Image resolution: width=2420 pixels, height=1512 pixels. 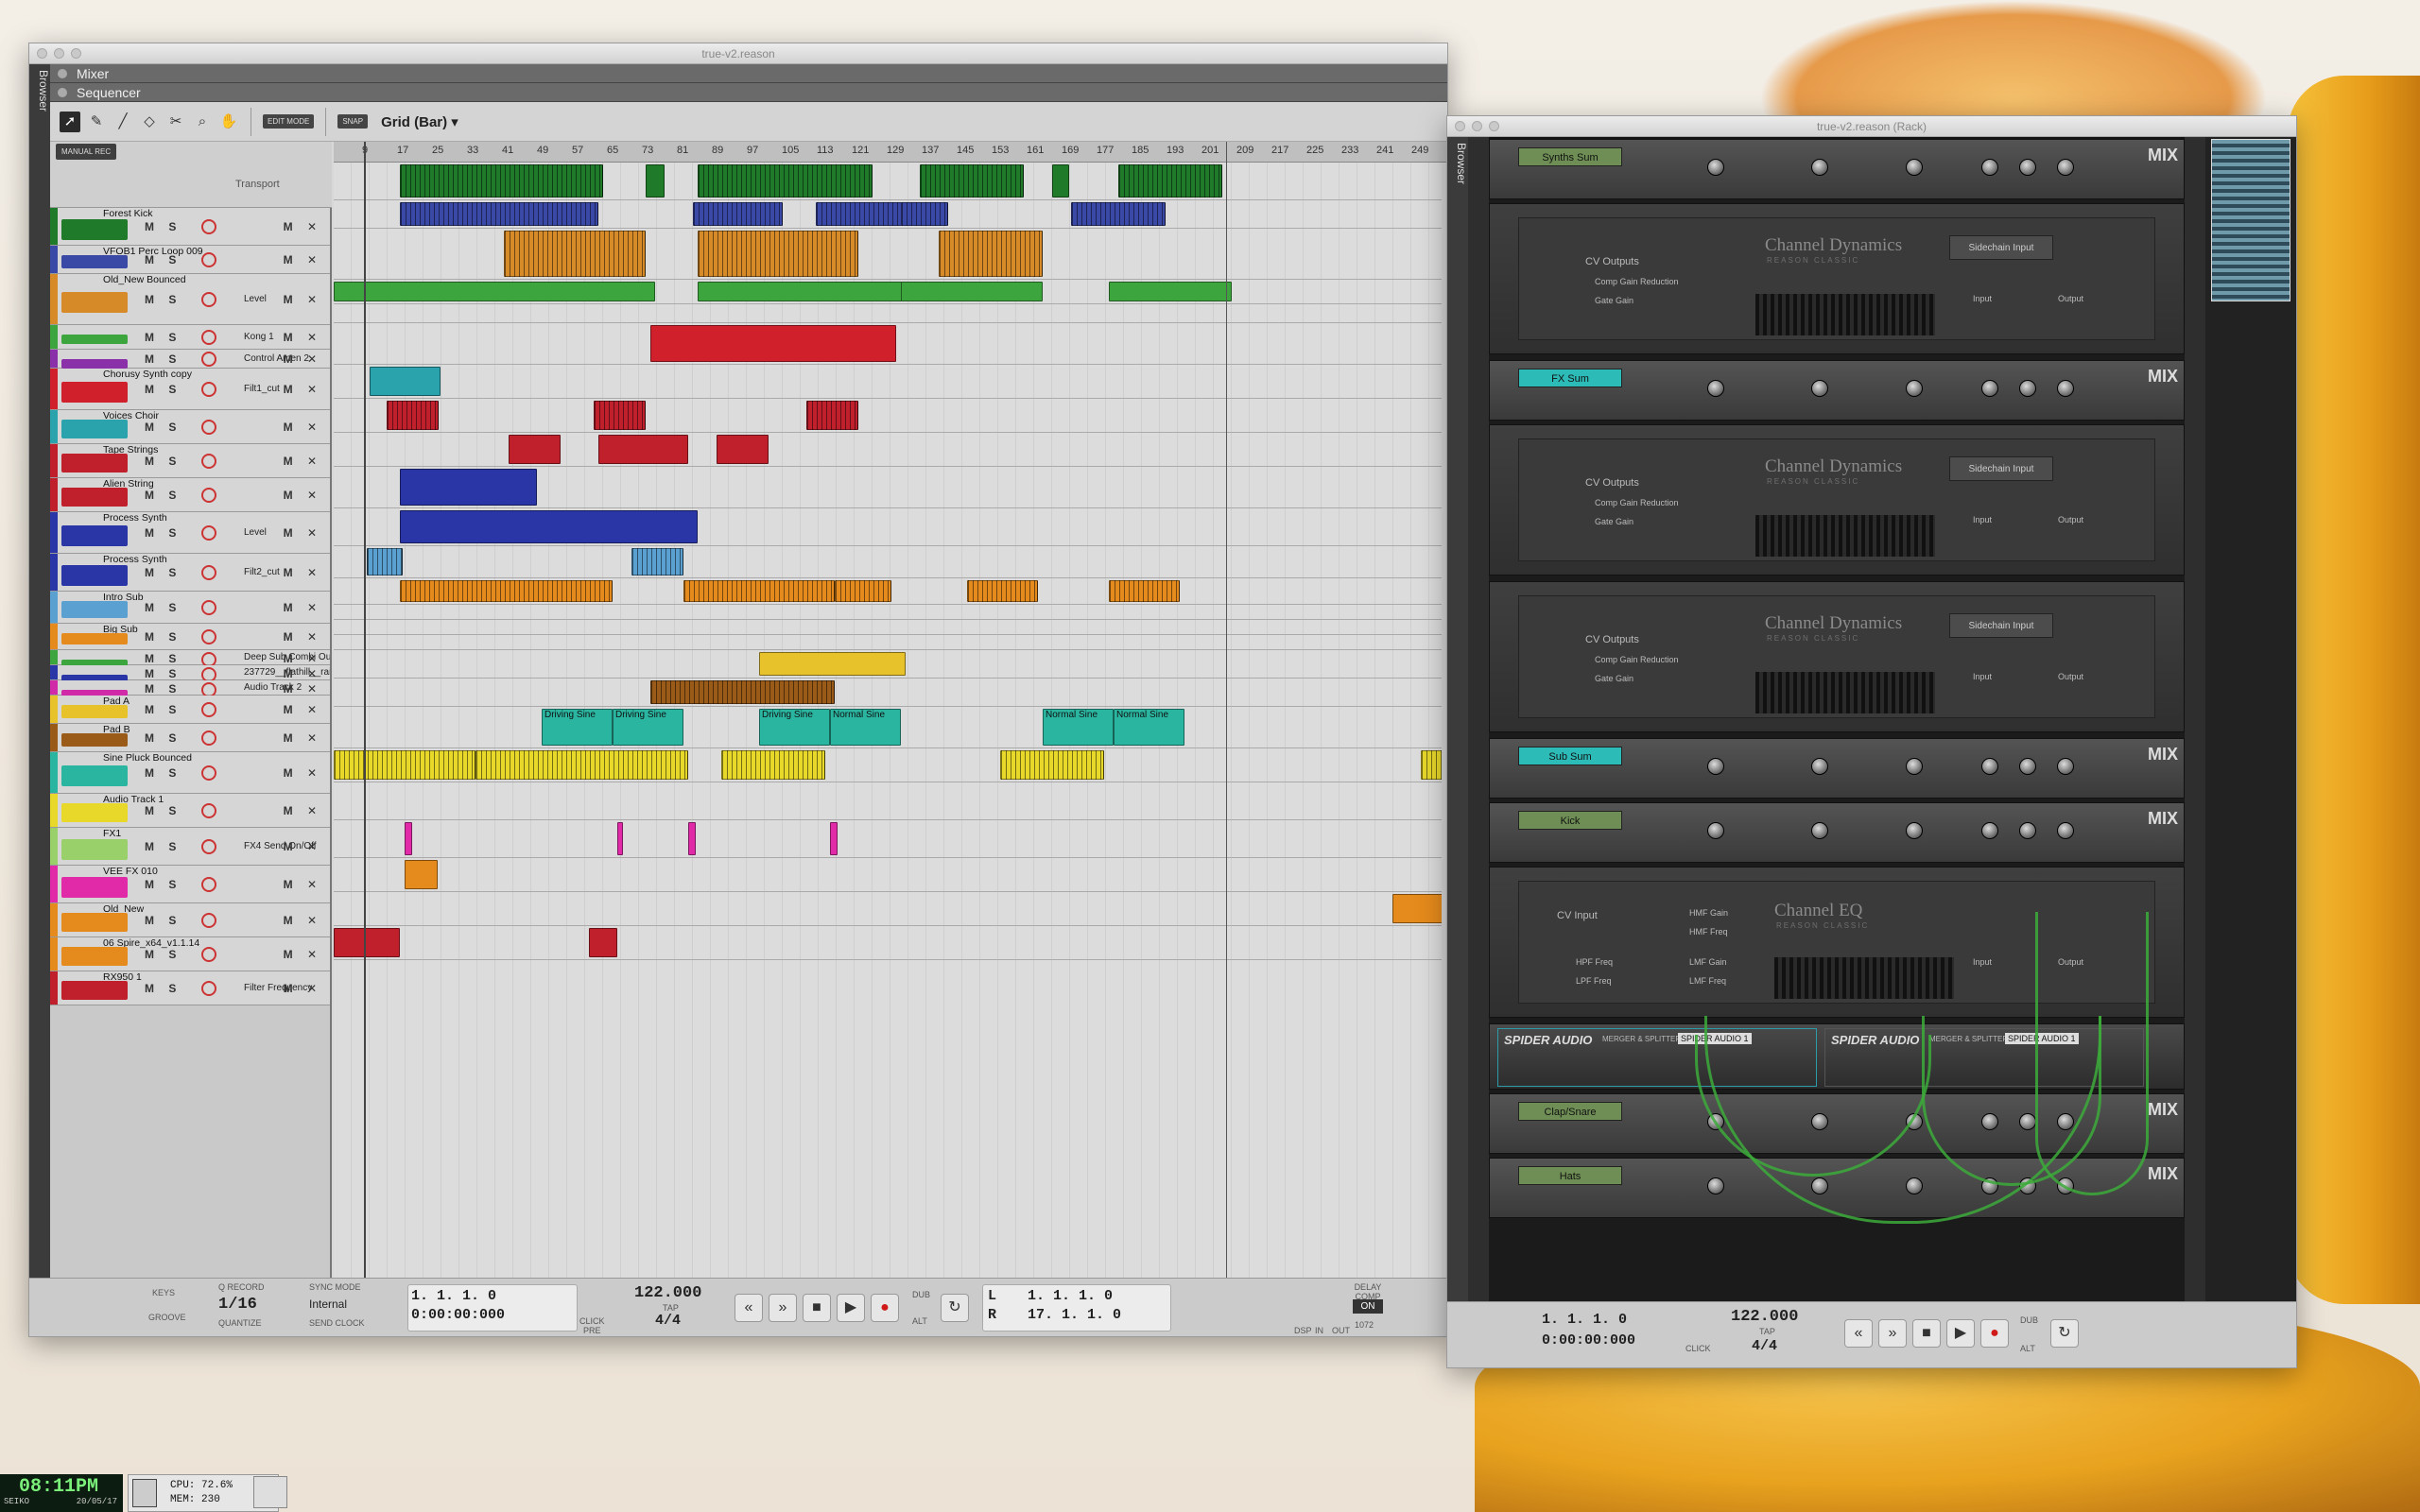 I want to click on close-button, so click(x=42, y=53).